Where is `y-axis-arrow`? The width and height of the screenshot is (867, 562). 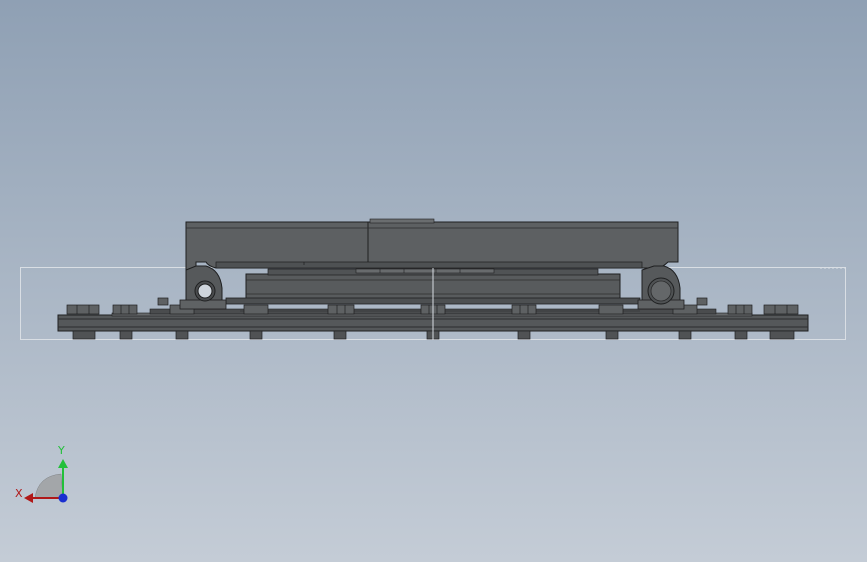 y-axis-arrow is located at coordinates (63, 463).